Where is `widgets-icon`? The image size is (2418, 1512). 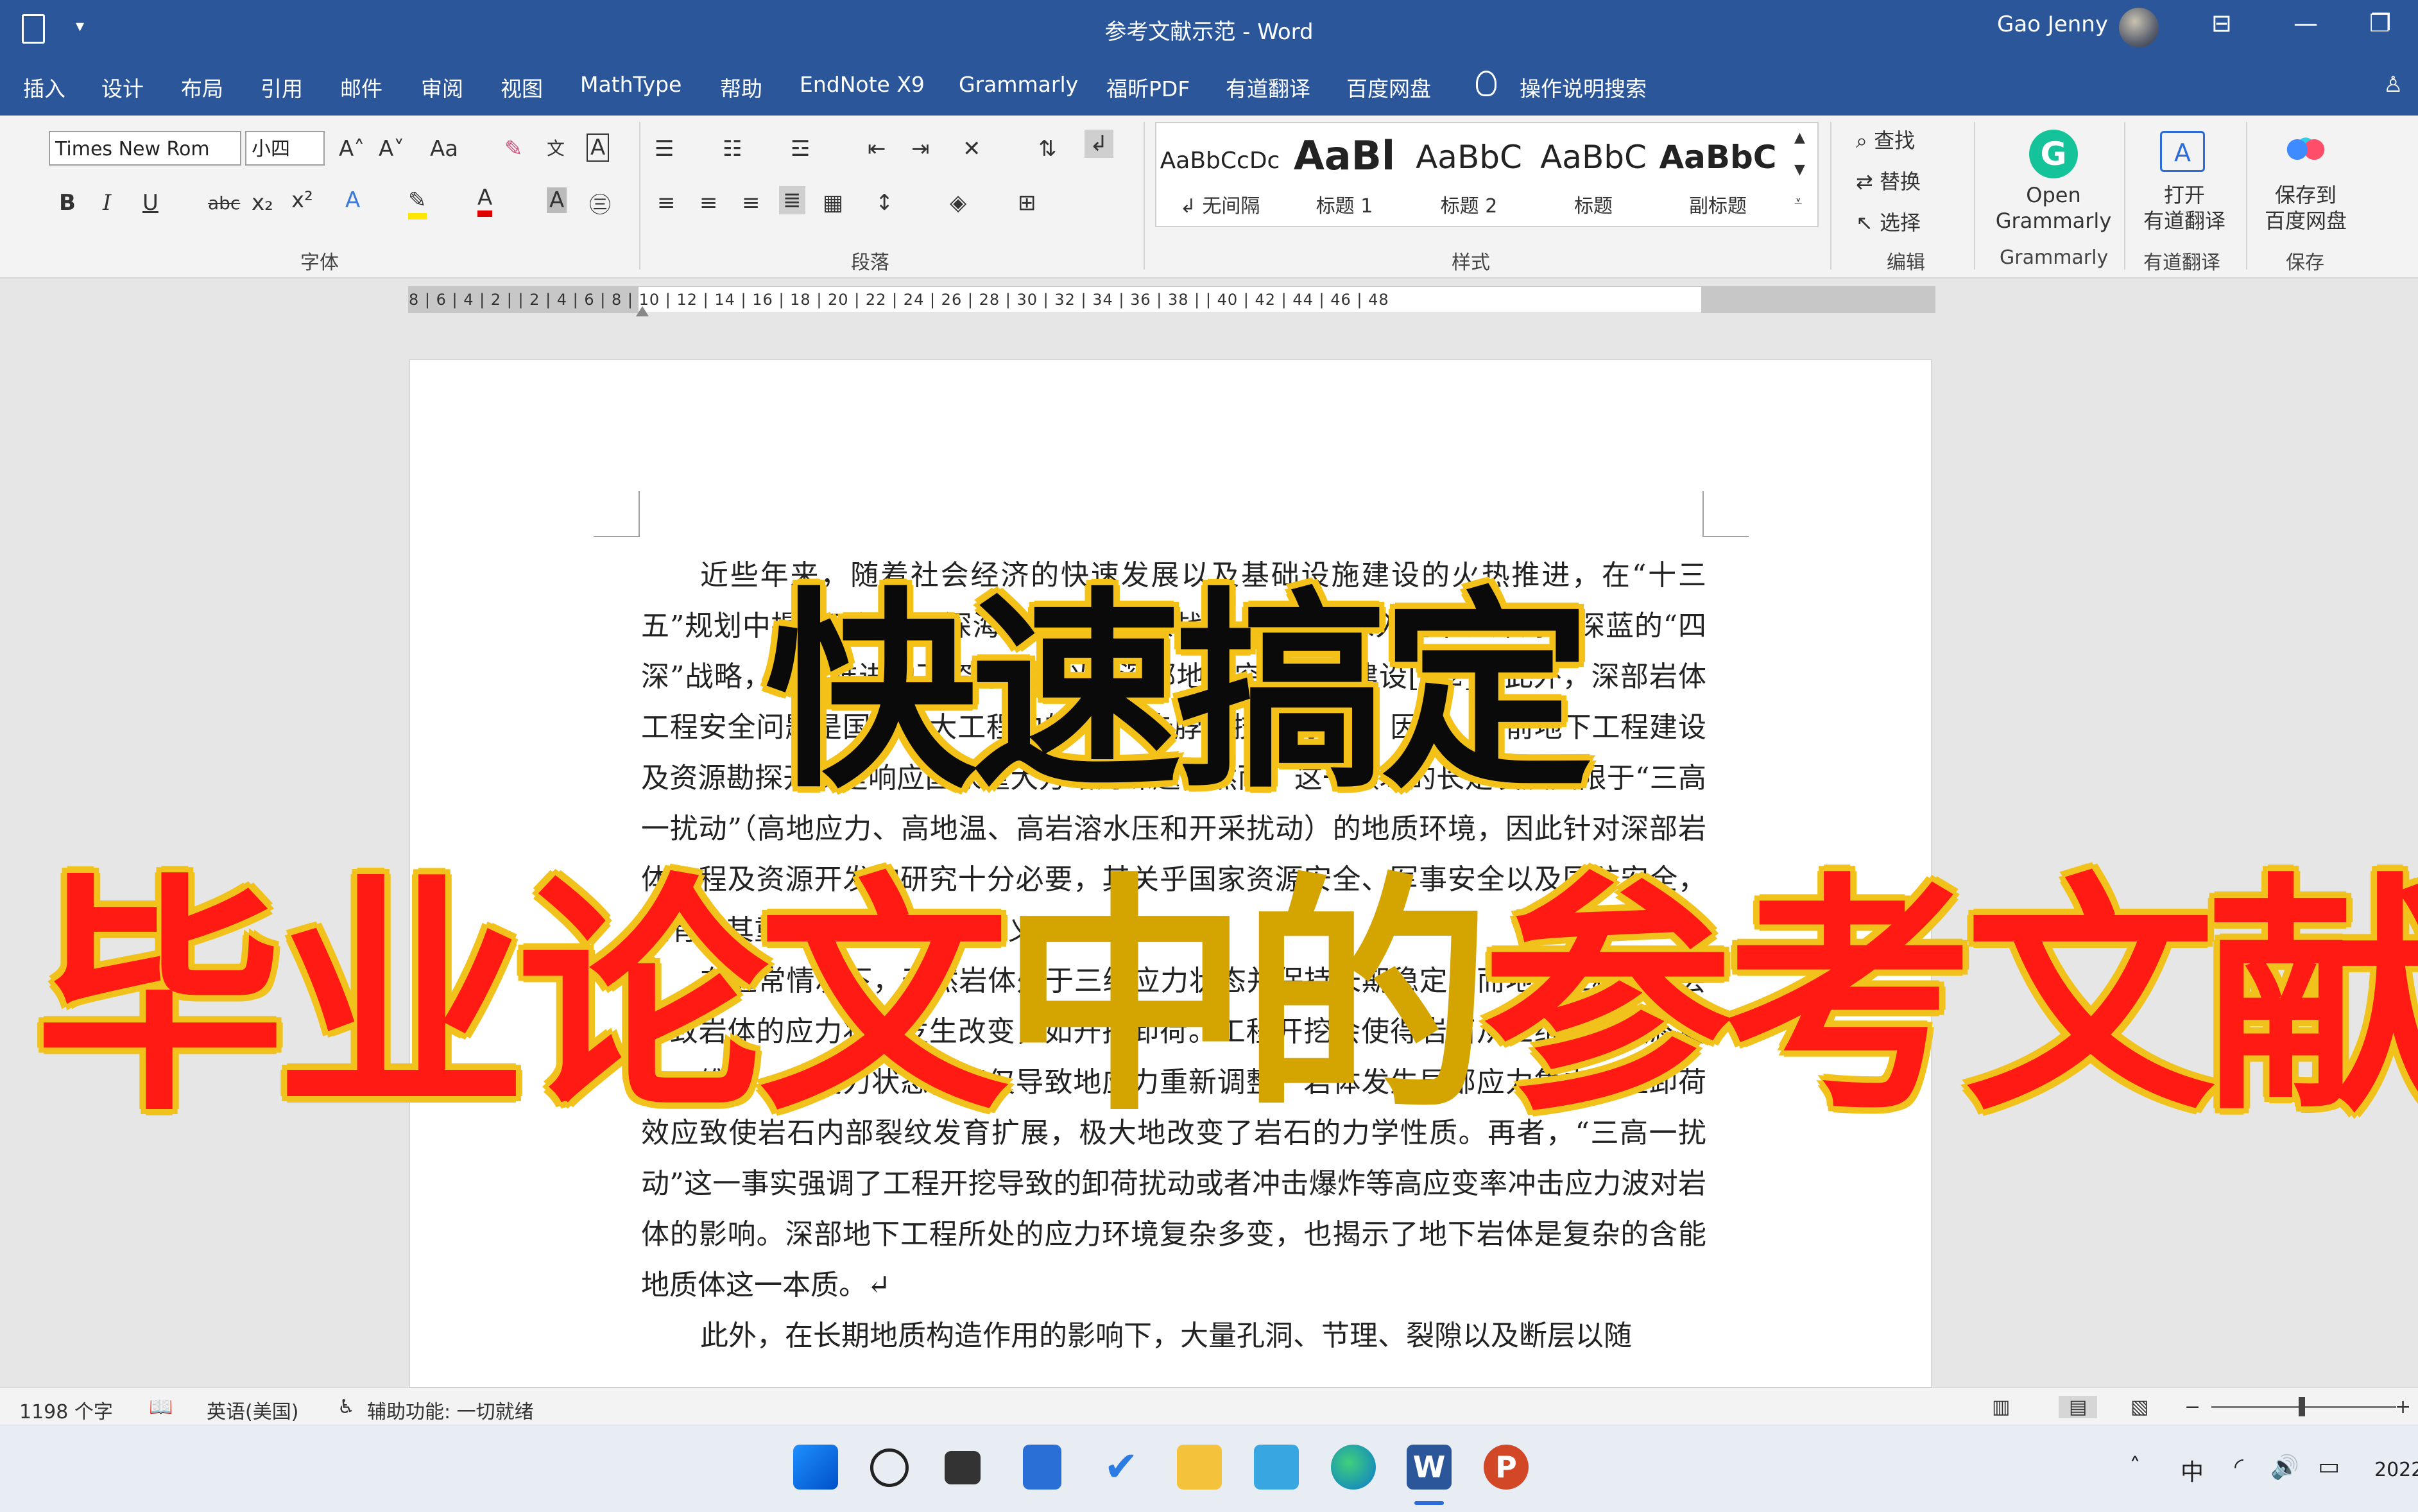
widgets-icon is located at coordinates (1042, 1467).